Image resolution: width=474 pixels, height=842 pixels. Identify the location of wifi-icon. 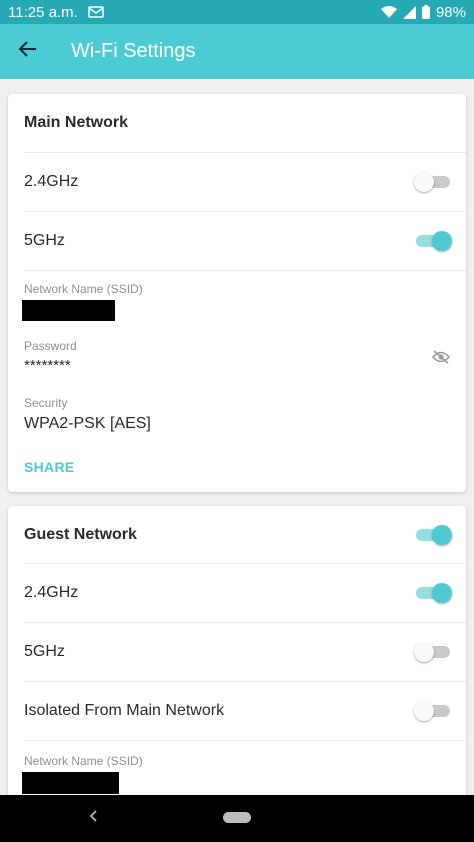
(388, 12).